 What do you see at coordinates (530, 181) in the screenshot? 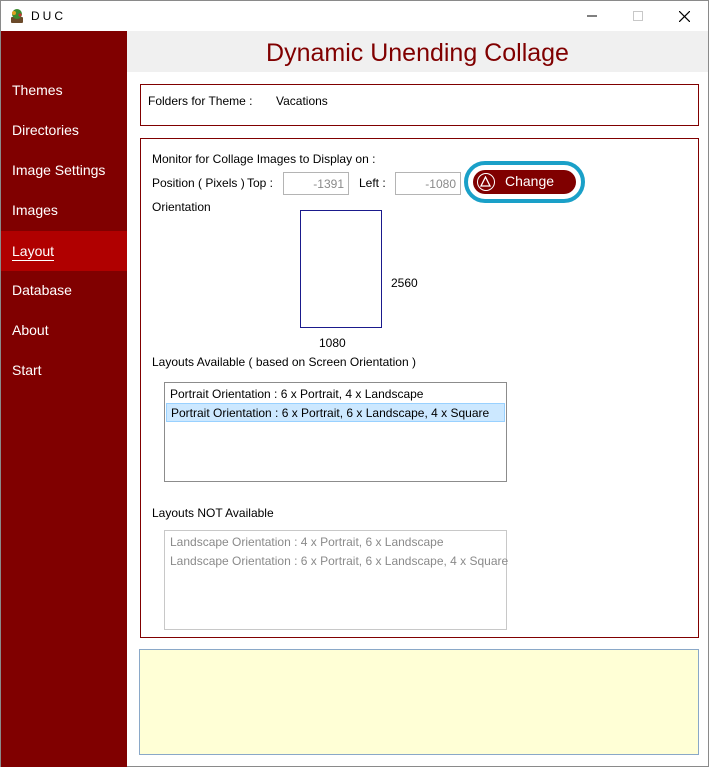
I see `change-button-label: Change` at bounding box center [530, 181].